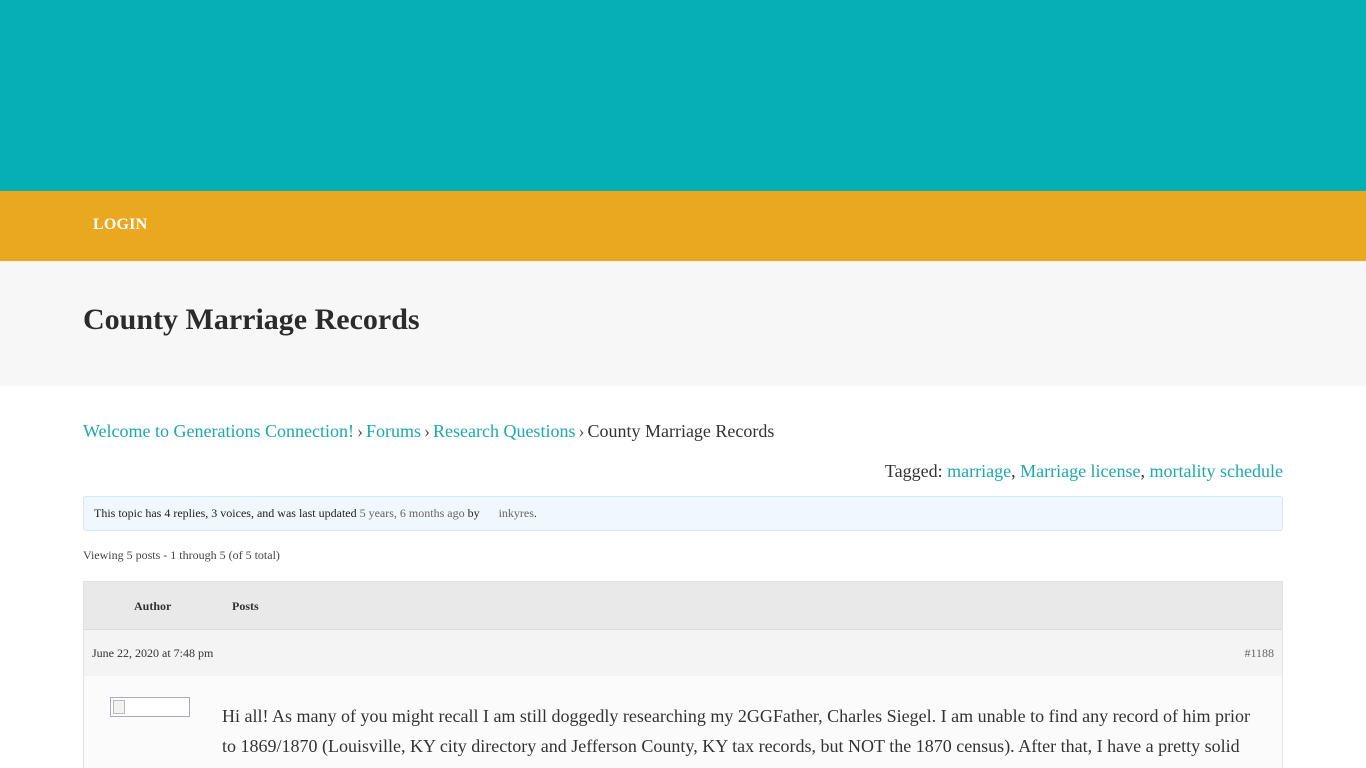  Describe the element at coordinates (1080, 471) in the screenshot. I see `tag-link-marriage-license: Marriage license` at that location.